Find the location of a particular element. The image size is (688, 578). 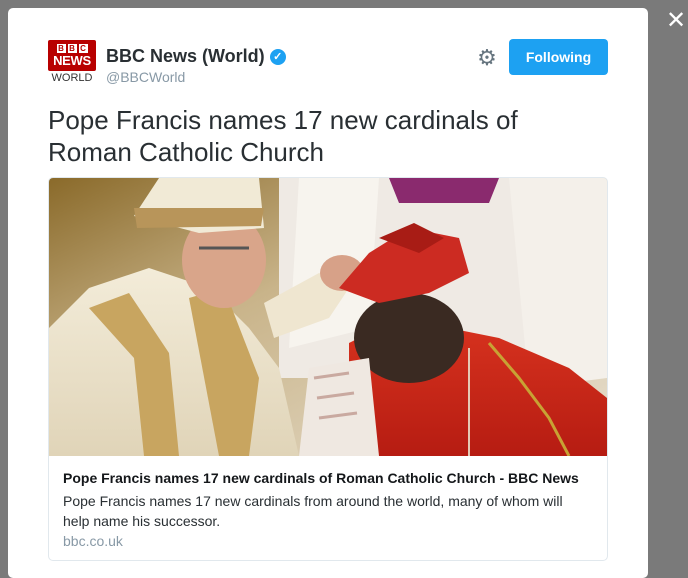

close-icon: ✕ is located at coordinates (676, 20).